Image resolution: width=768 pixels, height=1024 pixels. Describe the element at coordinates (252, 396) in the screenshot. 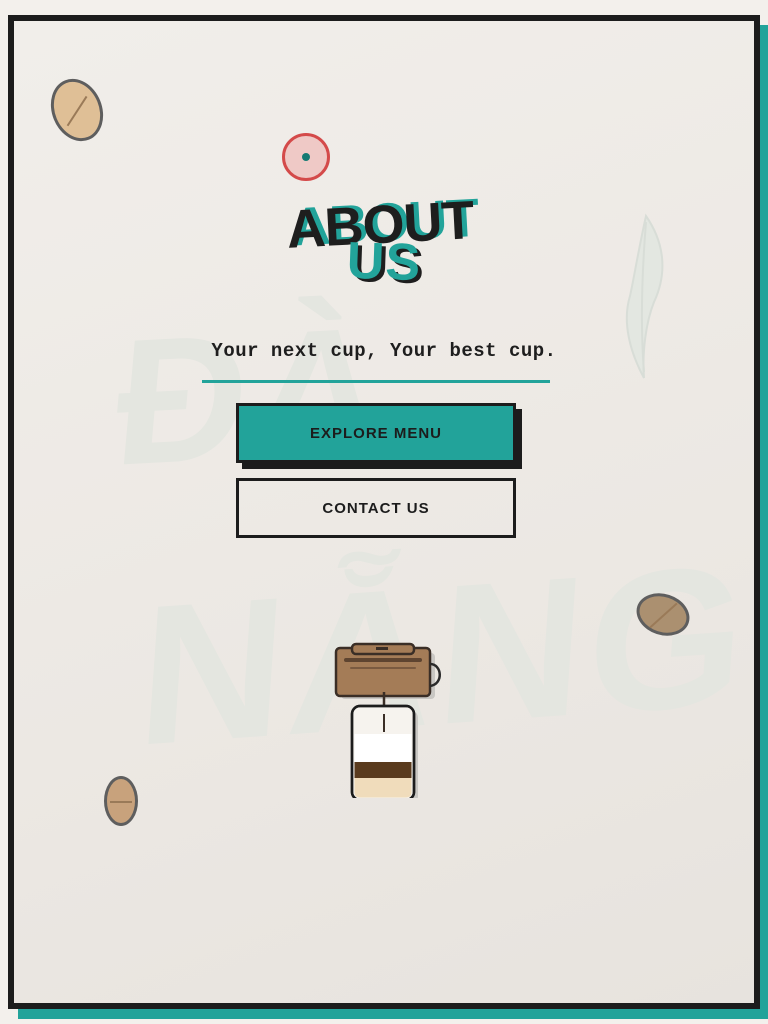

I see `watermark-da: ĐÀ` at that location.